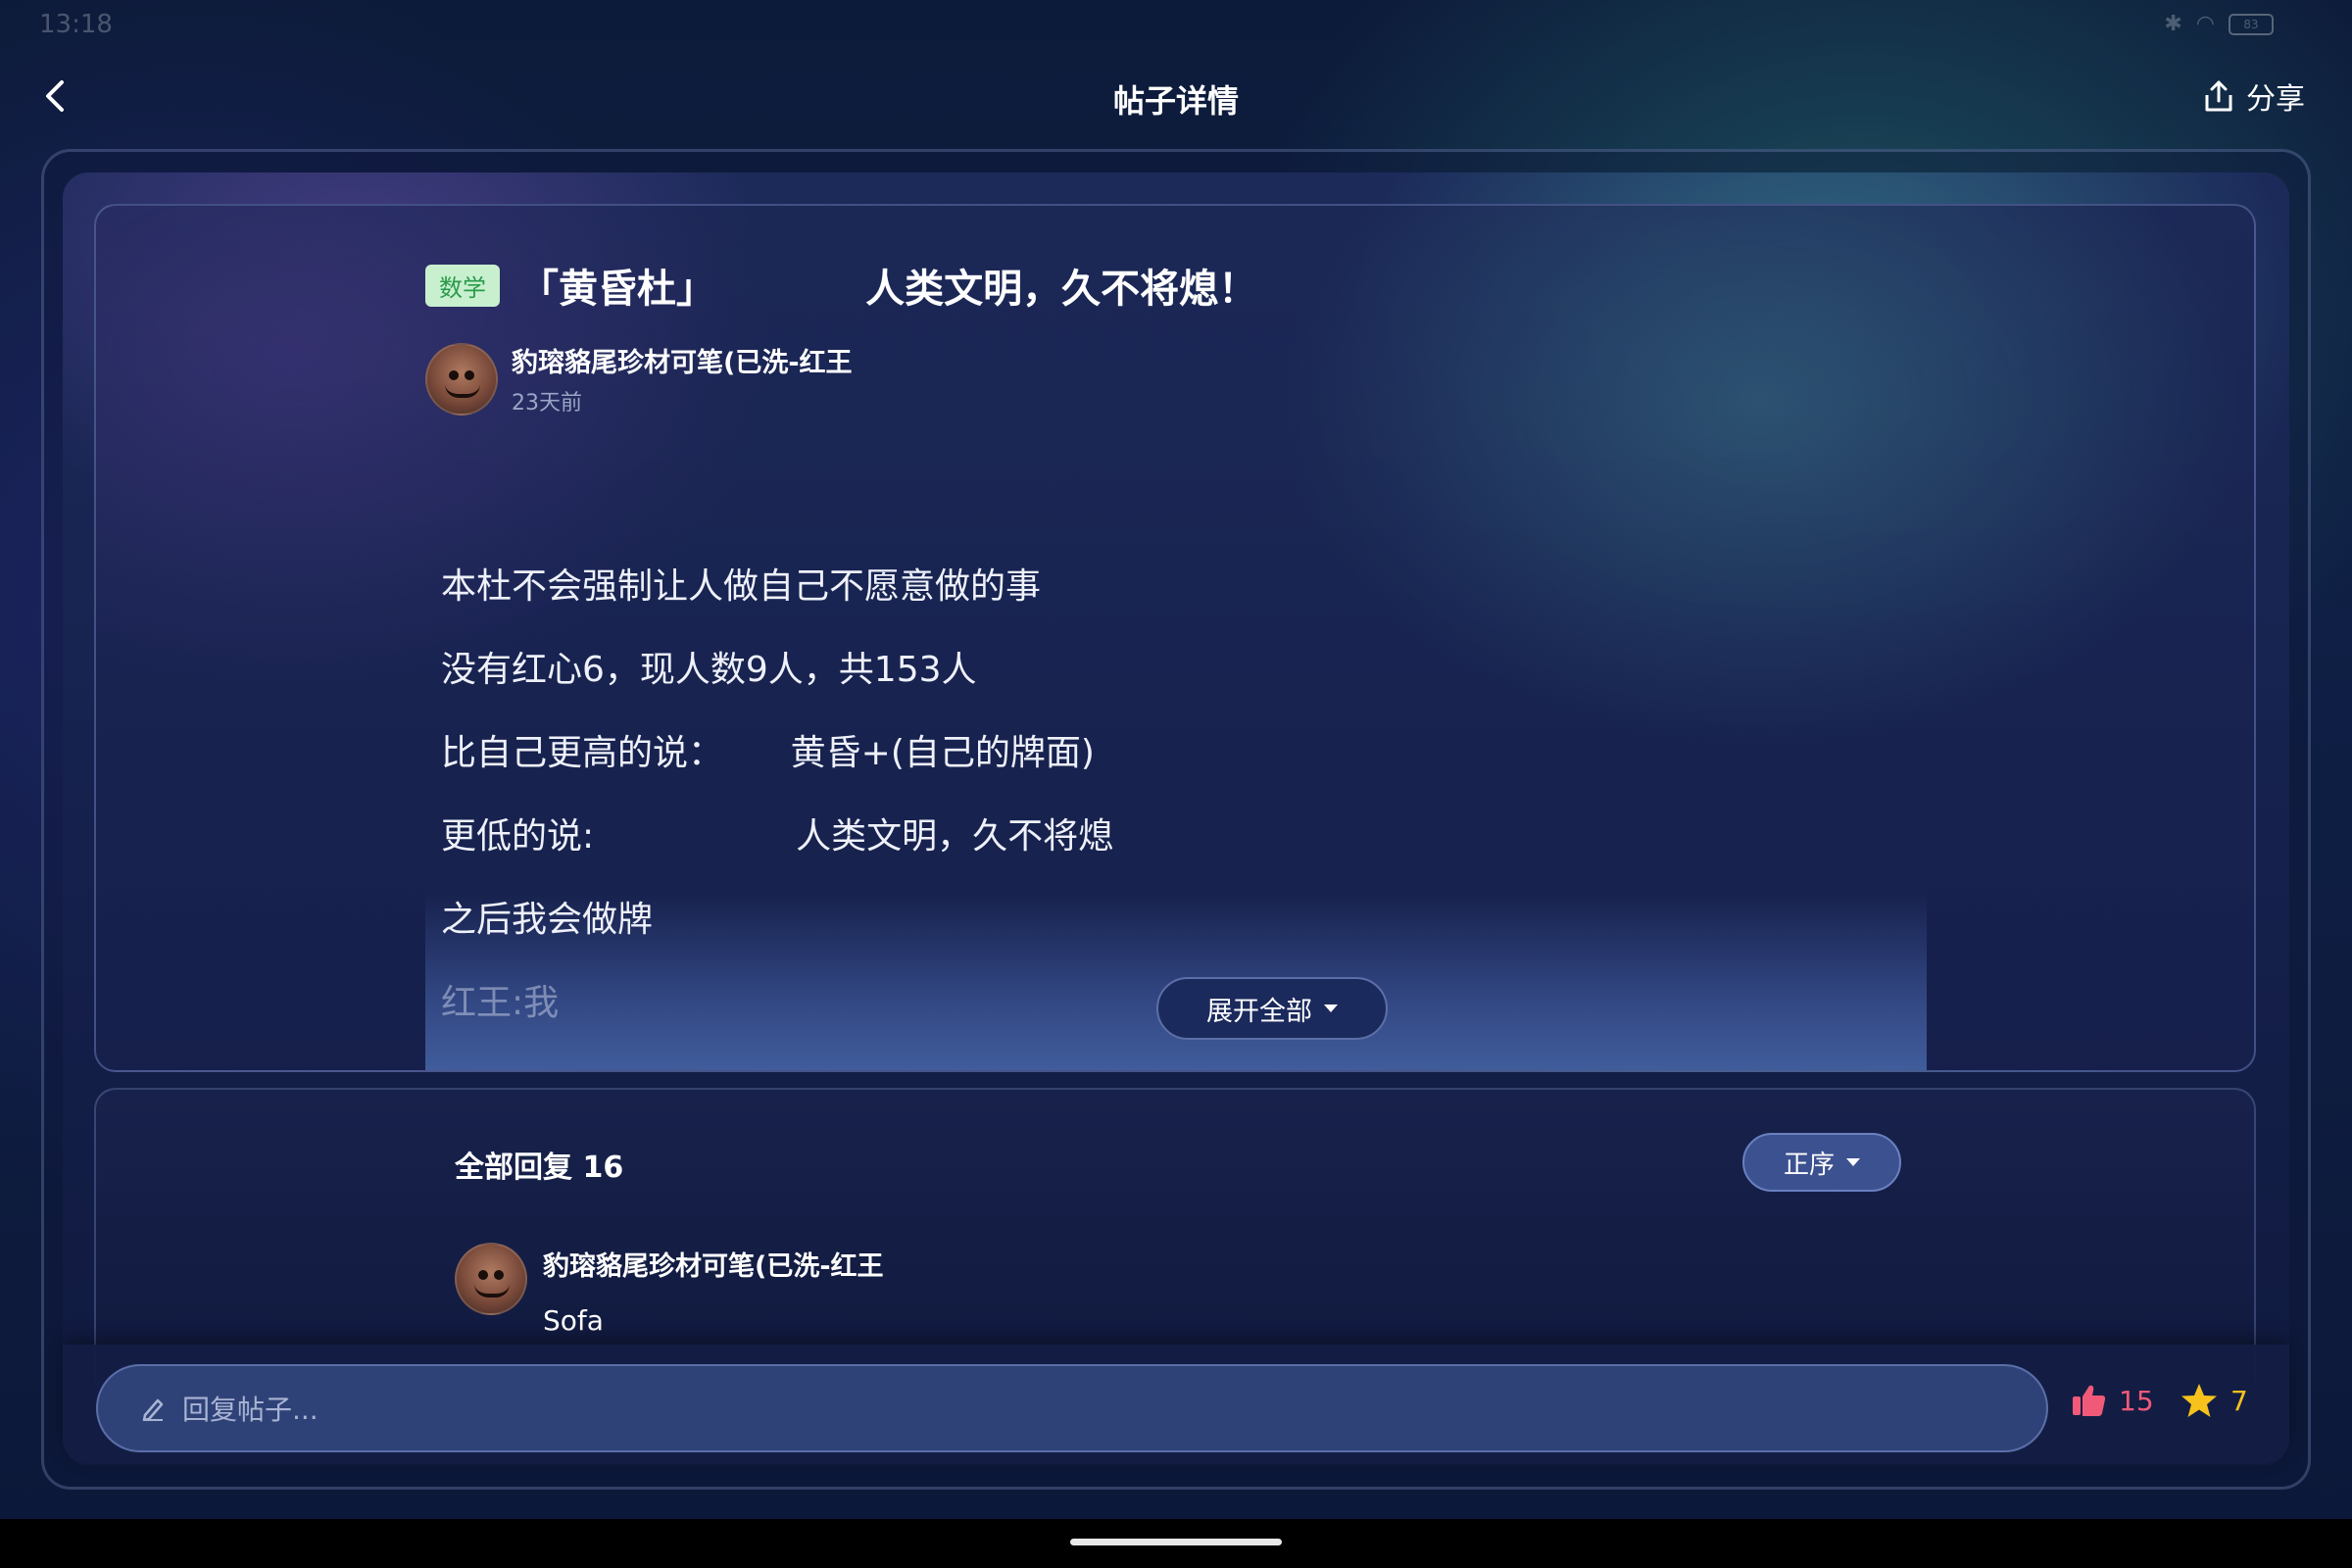 The height and width of the screenshot is (1568, 2352). Describe the element at coordinates (768, 753) in the screenshot. I see `body-line: 比自己更高的说： 黄昏+(自己的牌面)` at that location.